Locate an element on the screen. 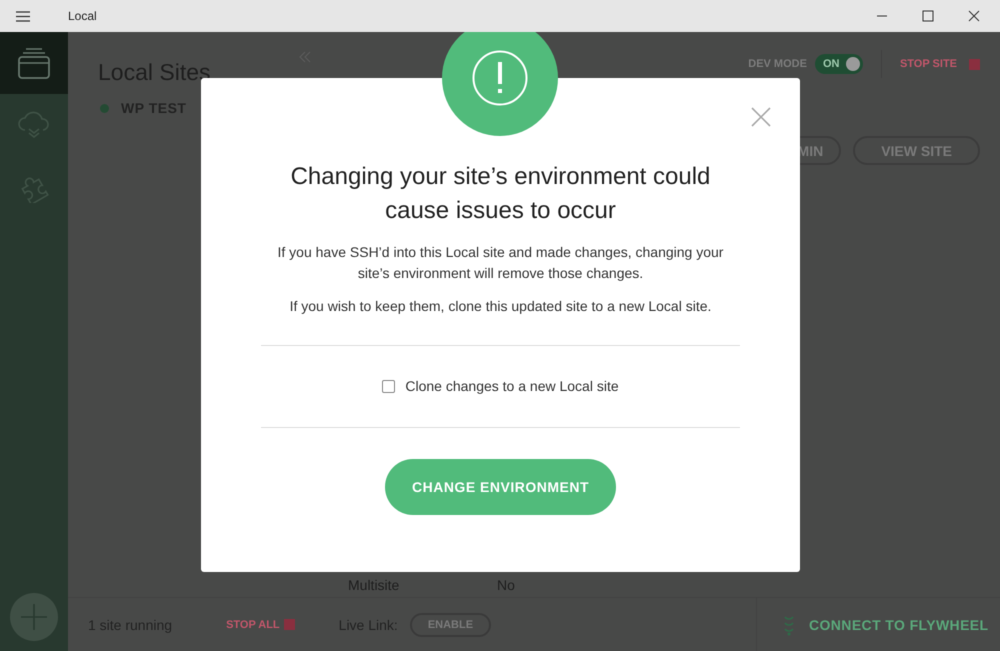 This screenshot has height=651, width=1000. checkbox-label: Clone changes to a new Local site is located at coordinates (512, 386).